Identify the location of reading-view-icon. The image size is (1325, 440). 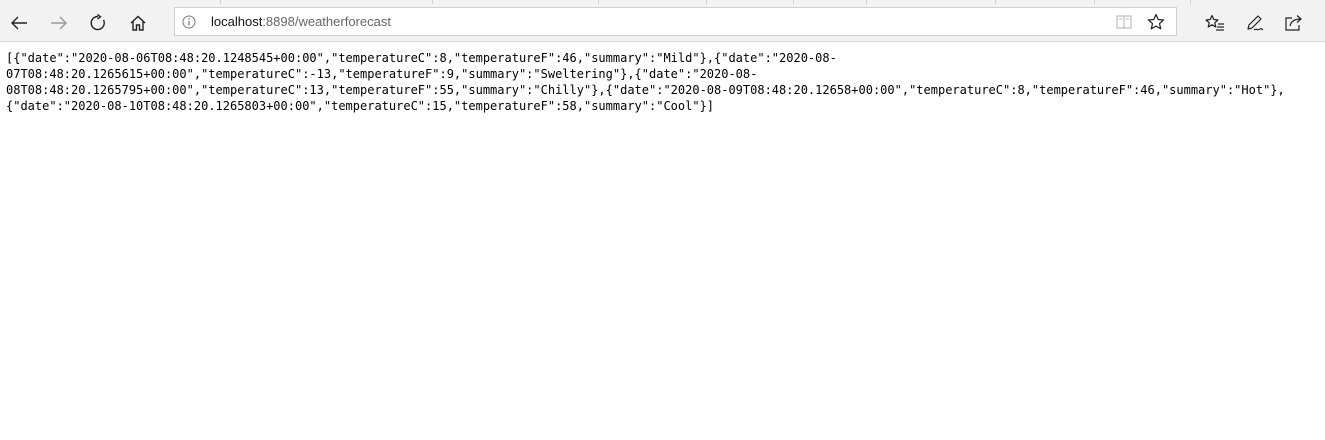
(1124, 22).